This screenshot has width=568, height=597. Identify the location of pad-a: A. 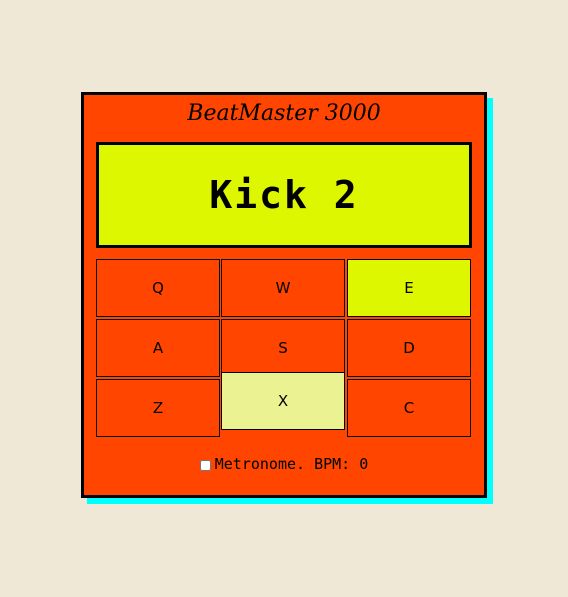
(158, 348).